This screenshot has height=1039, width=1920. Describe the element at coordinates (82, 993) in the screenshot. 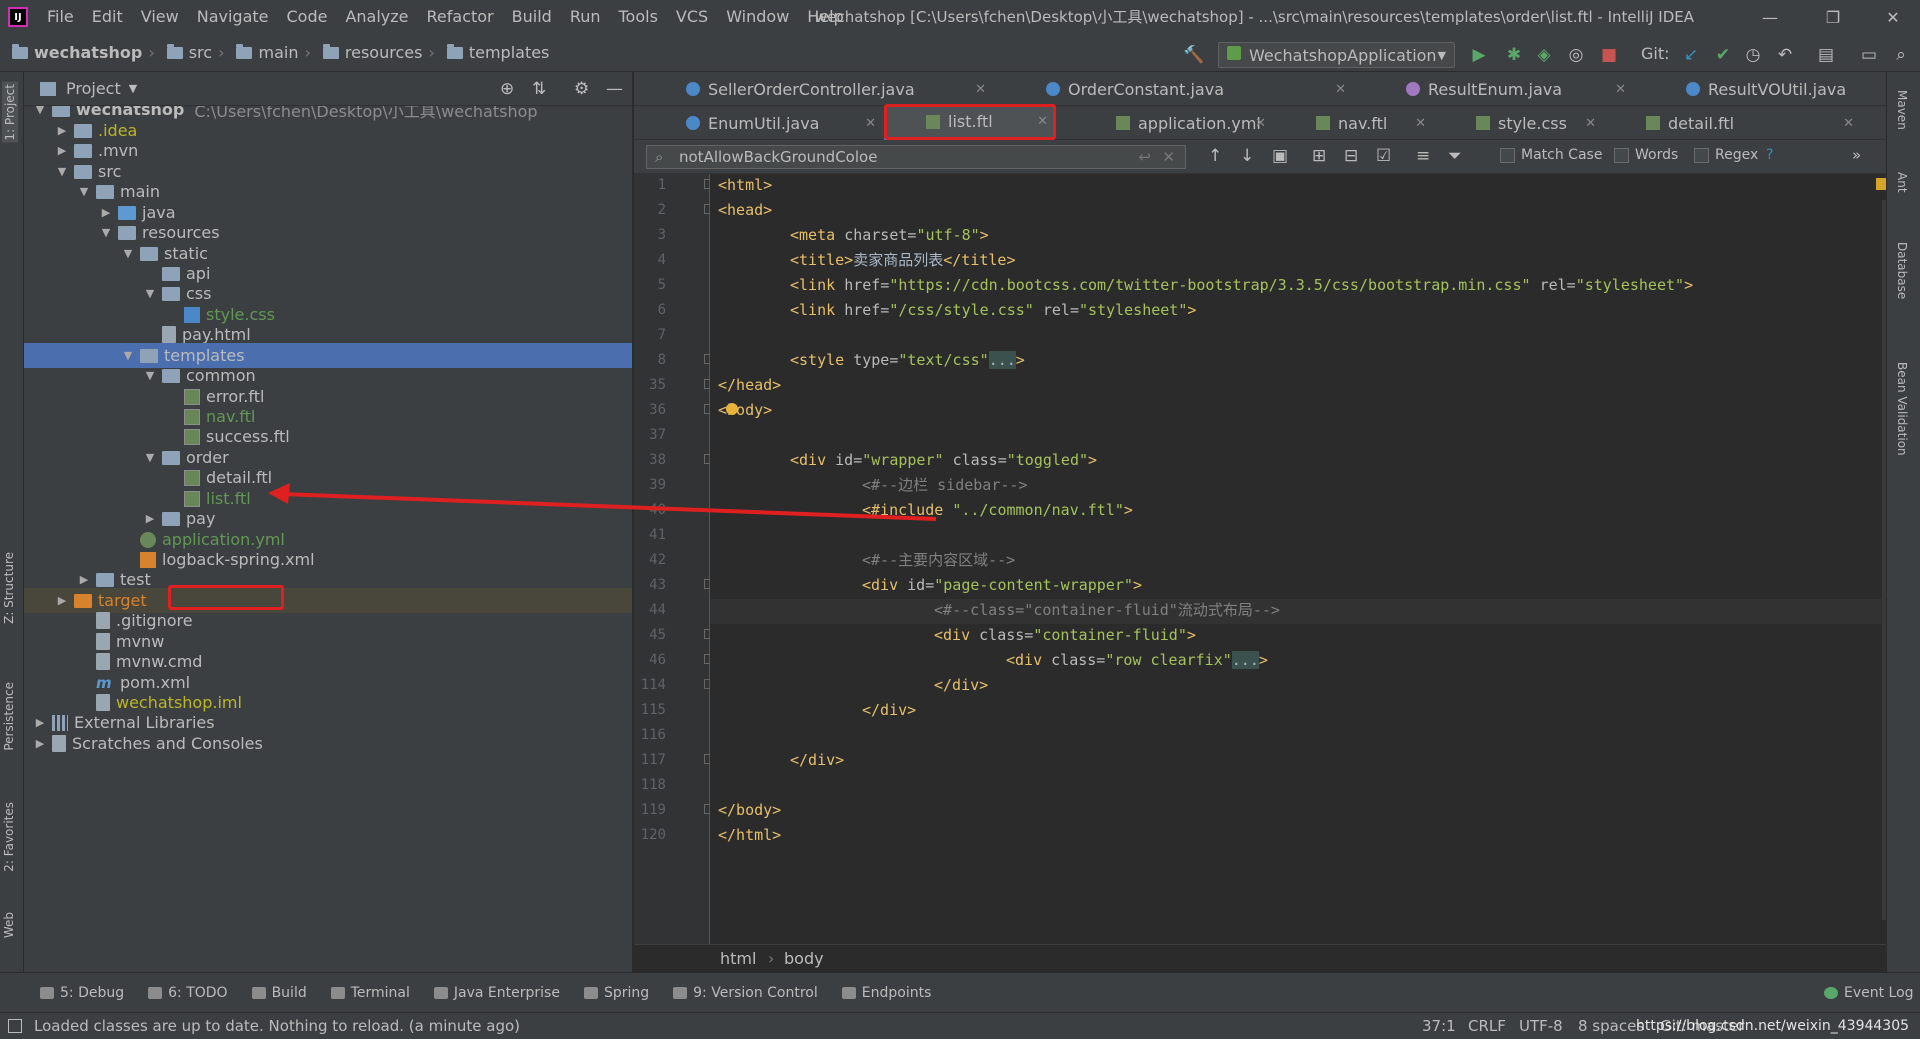

I see `toolwindow-5-debug: 5: Debug` at that location.